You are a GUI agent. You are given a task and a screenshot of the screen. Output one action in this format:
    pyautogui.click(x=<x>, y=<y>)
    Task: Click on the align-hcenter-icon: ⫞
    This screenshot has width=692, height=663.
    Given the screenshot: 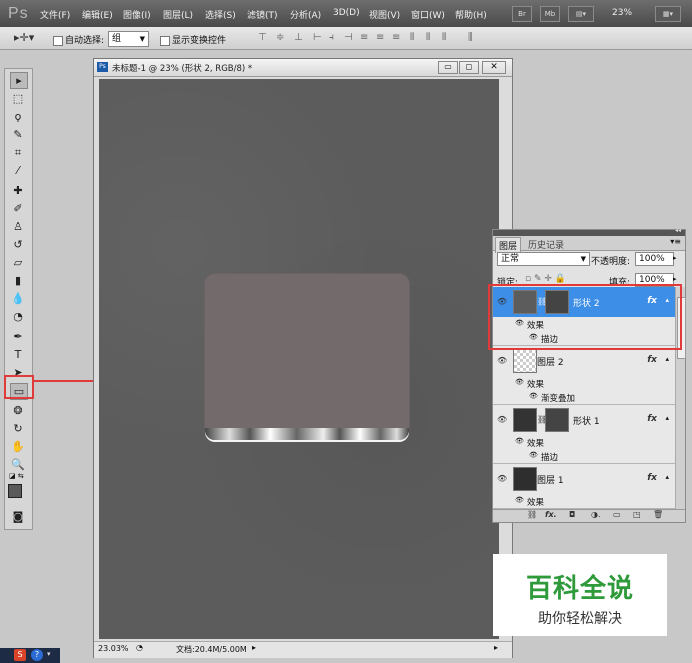 What is the action you would take?
    pyautogui.click(x=334, y=38)
    